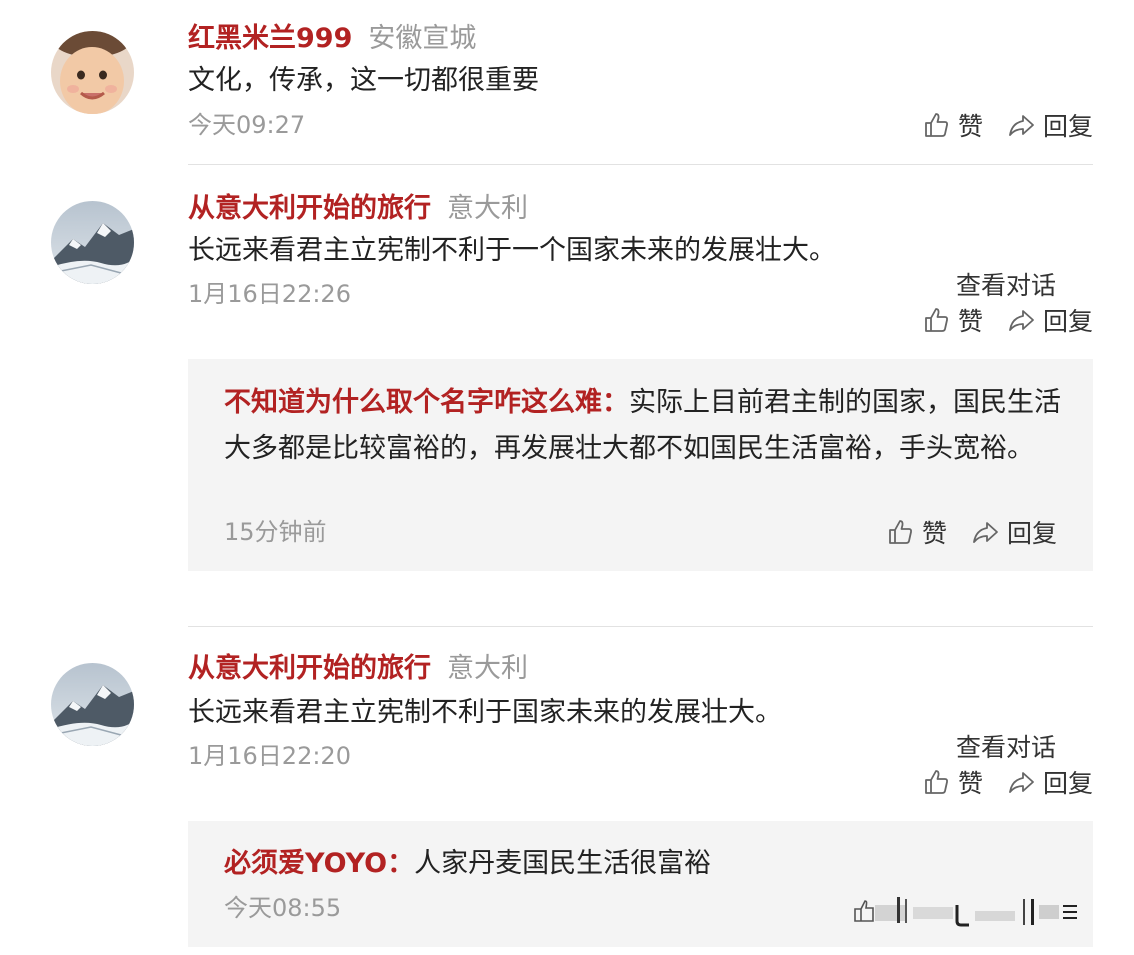 The height and width of the screenshot is (955, 1134). I want to click on comment-time: 今天09:27, so click(247, 125).